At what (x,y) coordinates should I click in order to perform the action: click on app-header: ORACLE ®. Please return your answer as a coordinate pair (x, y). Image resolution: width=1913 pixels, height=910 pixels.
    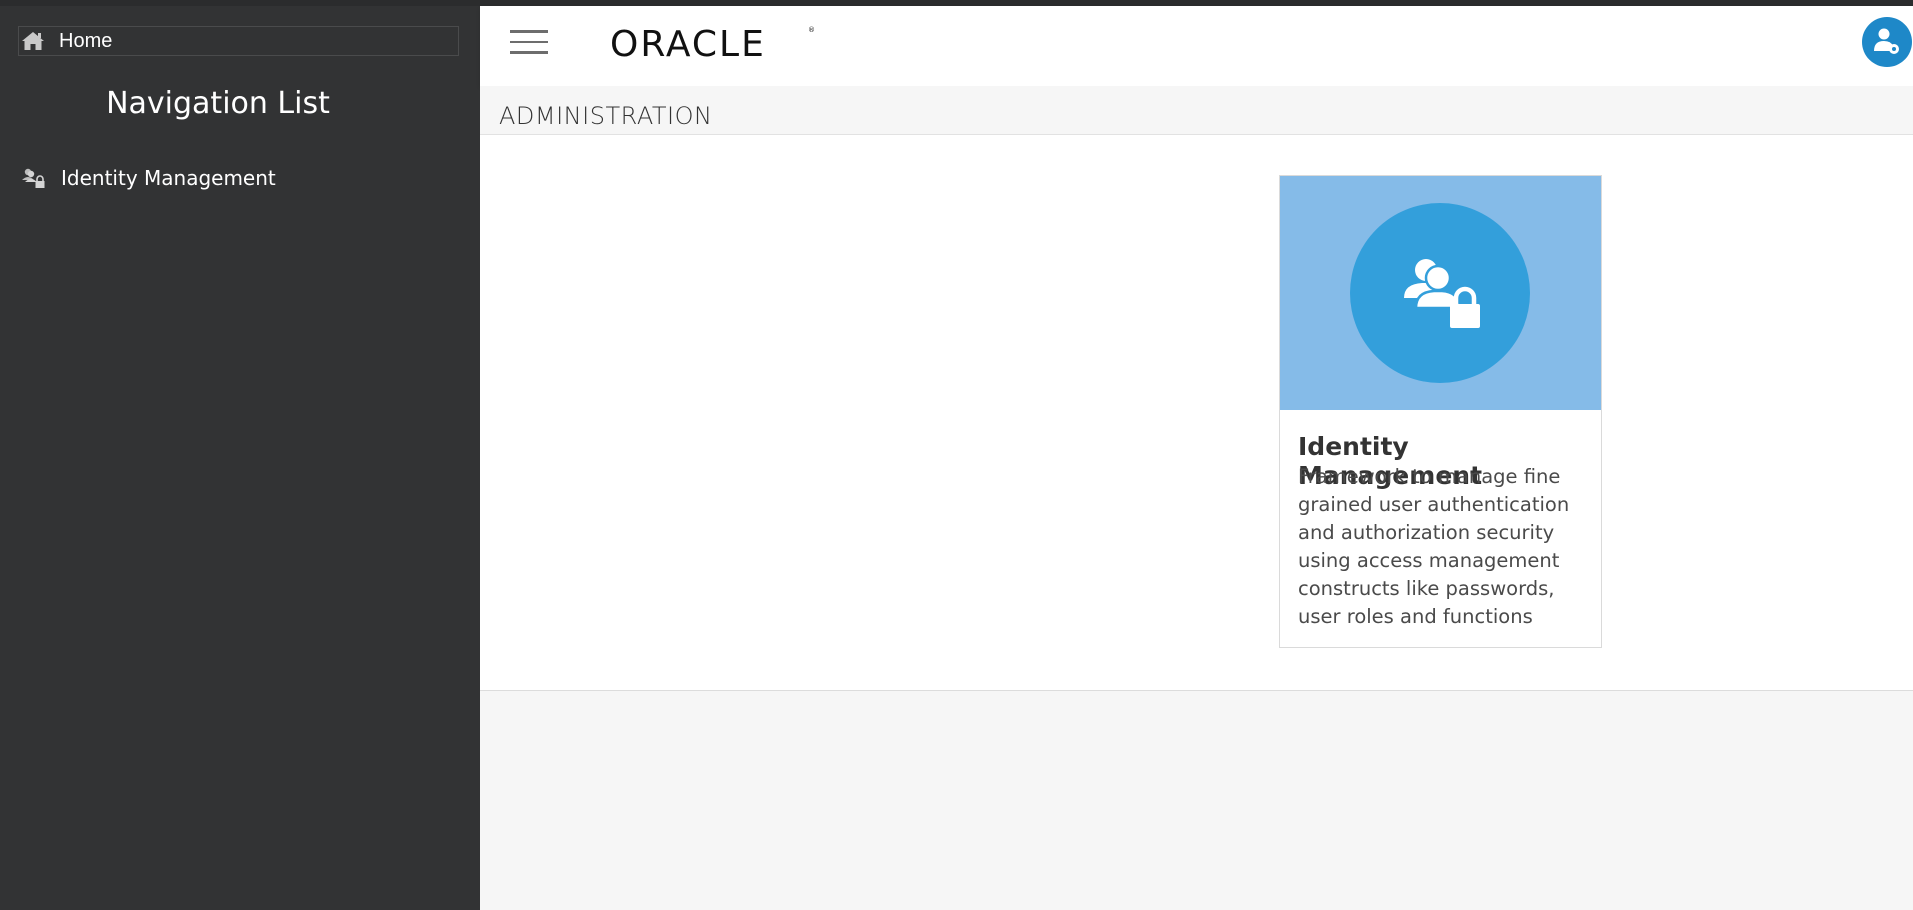
    Looking at the image, I should click on (1196, 46).